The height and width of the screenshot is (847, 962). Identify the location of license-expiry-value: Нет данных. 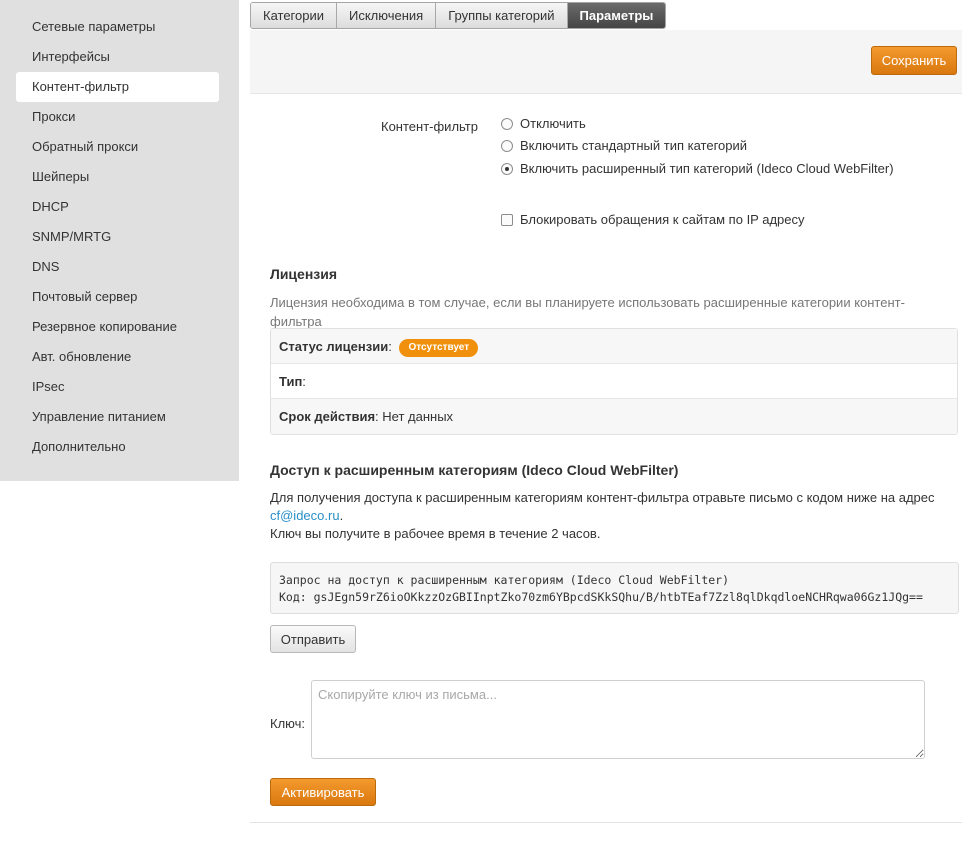
(418, 416).